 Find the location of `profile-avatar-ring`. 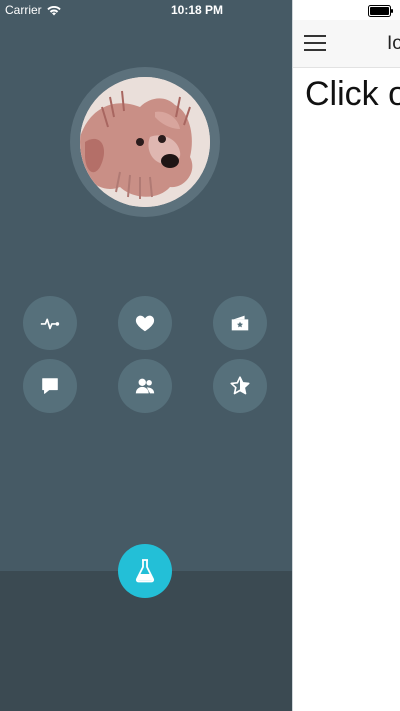

profile-avatar-ring is located at coordinates (145, 142).